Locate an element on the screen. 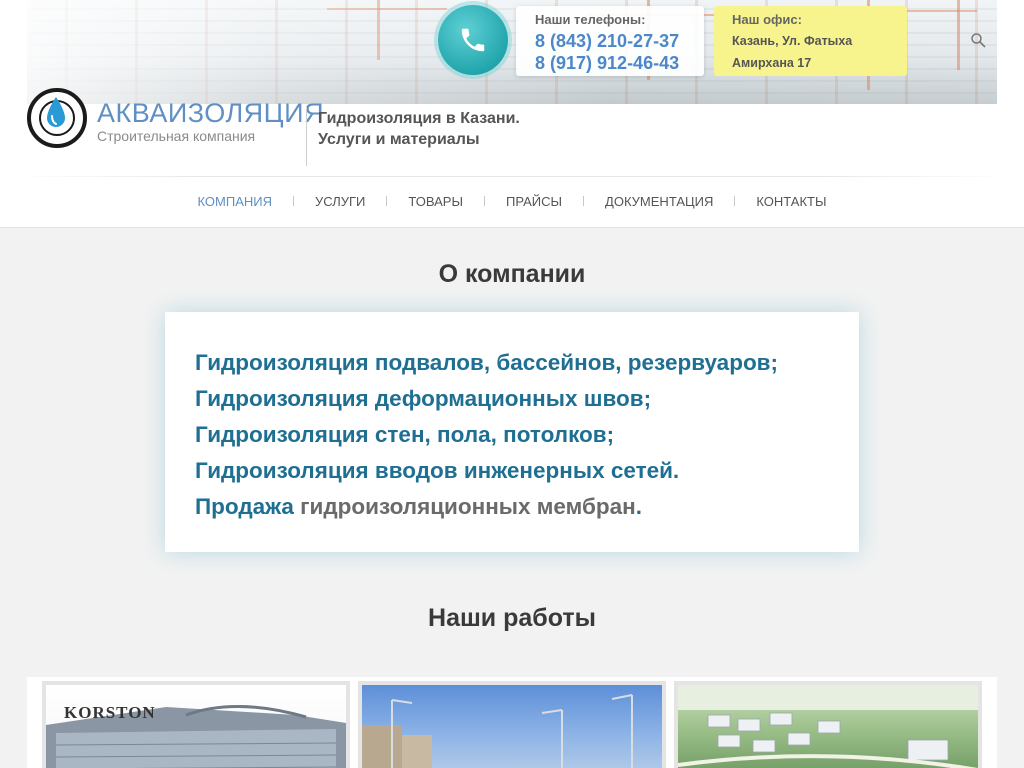 The width and height of the screenshot is (1024, 768). work-thumbnail-korston: KORSTON is located at coordinates (196, 724).